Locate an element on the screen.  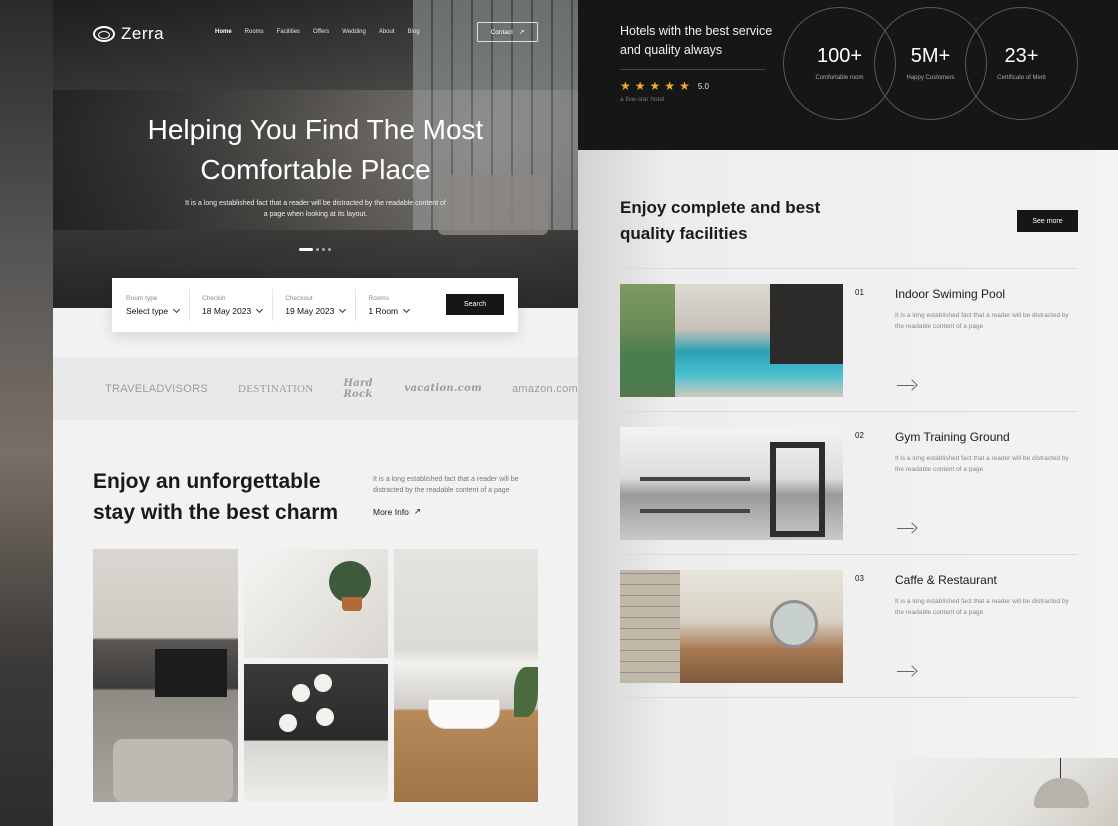
facility-number: 02 is located at coordinates (859, 435).